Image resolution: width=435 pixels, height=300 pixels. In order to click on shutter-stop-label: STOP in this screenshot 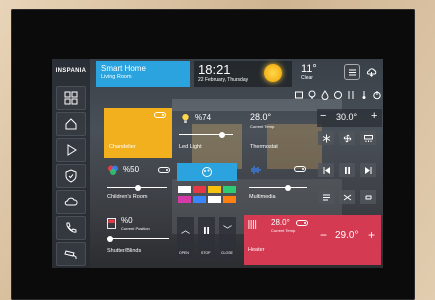, I will do `click(206, 253)`.